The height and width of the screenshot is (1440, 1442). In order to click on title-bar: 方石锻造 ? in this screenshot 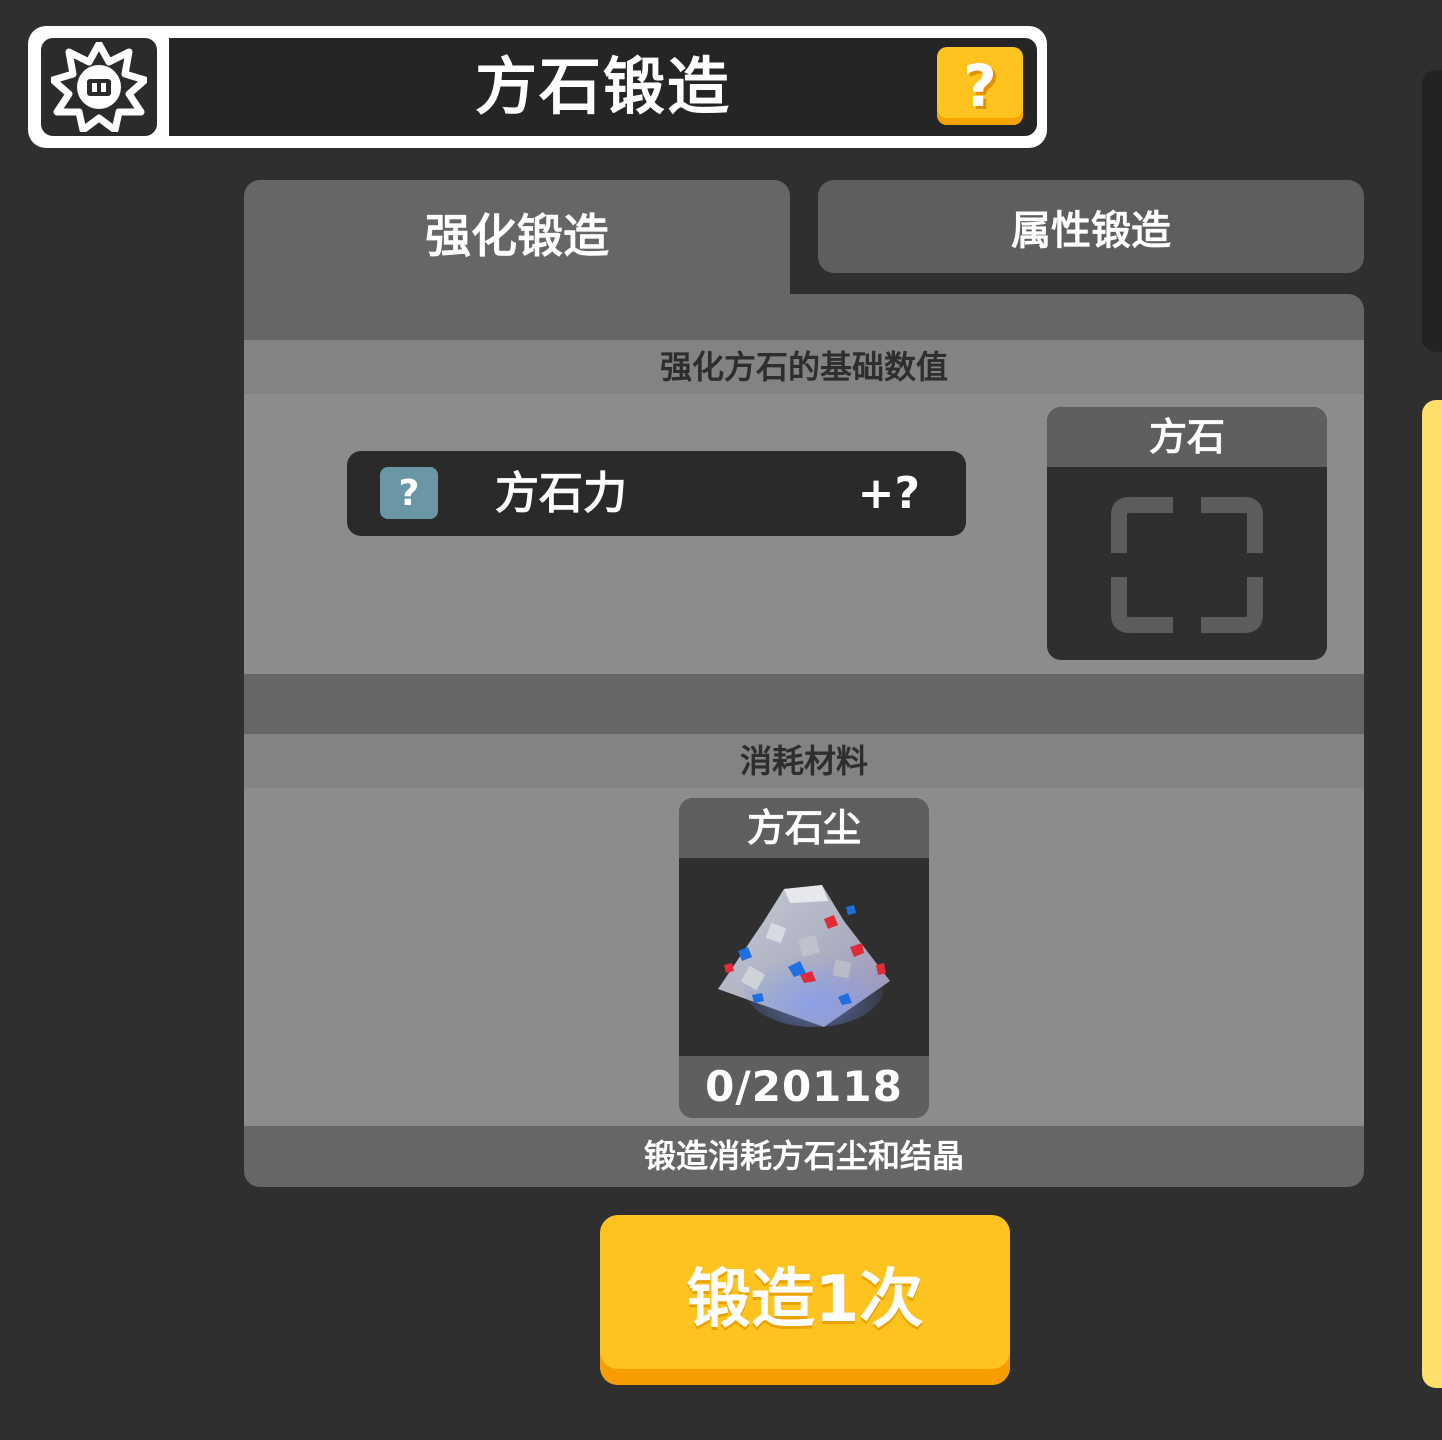, I will do `click(603, 87)`.